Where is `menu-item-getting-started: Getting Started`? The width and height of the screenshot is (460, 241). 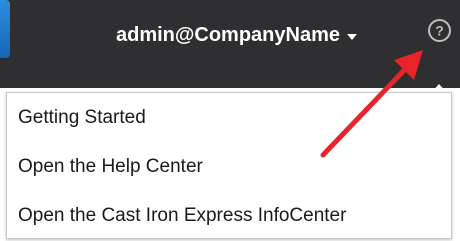 menu-item-getting-started: Getting Started is located at coordinates (82, 118).